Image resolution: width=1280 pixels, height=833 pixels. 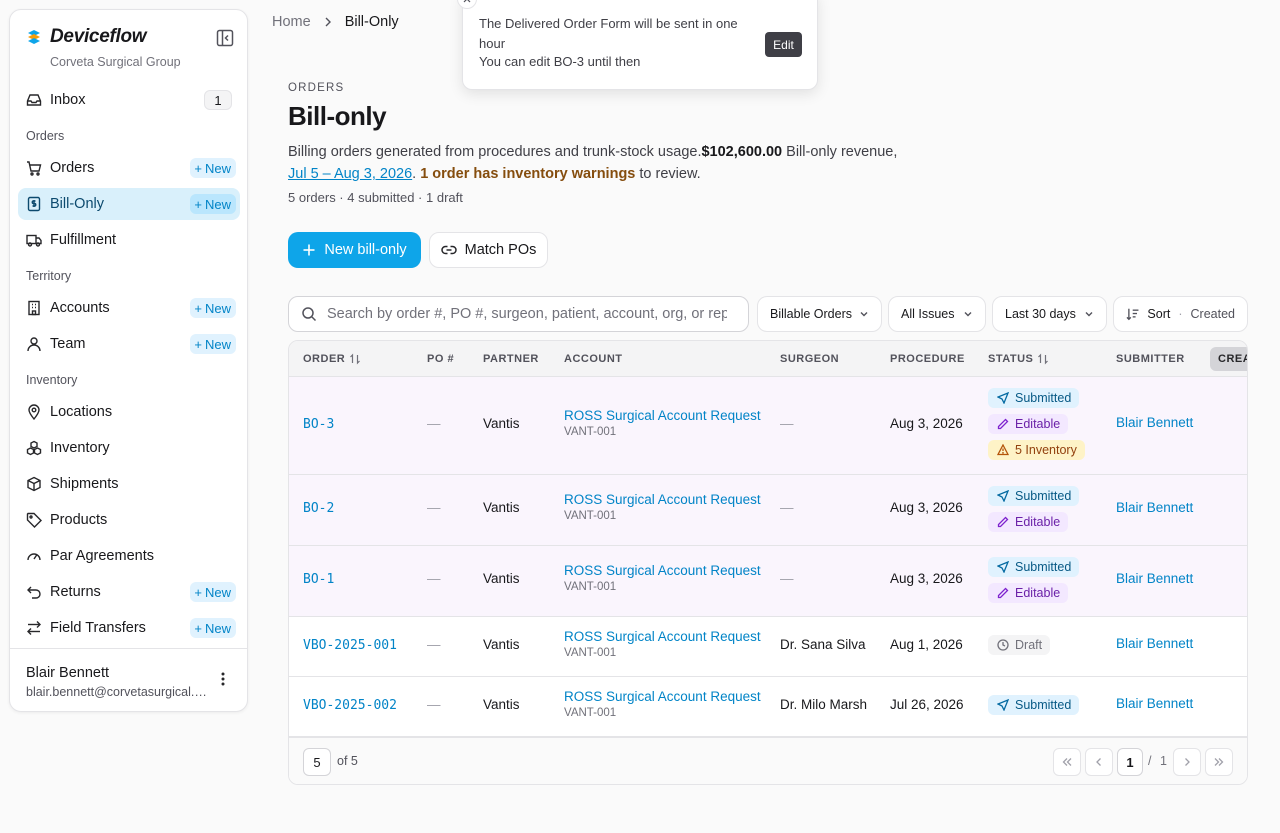 I want to click on sidebar-collapse-icon, so click(x=225, y=38).